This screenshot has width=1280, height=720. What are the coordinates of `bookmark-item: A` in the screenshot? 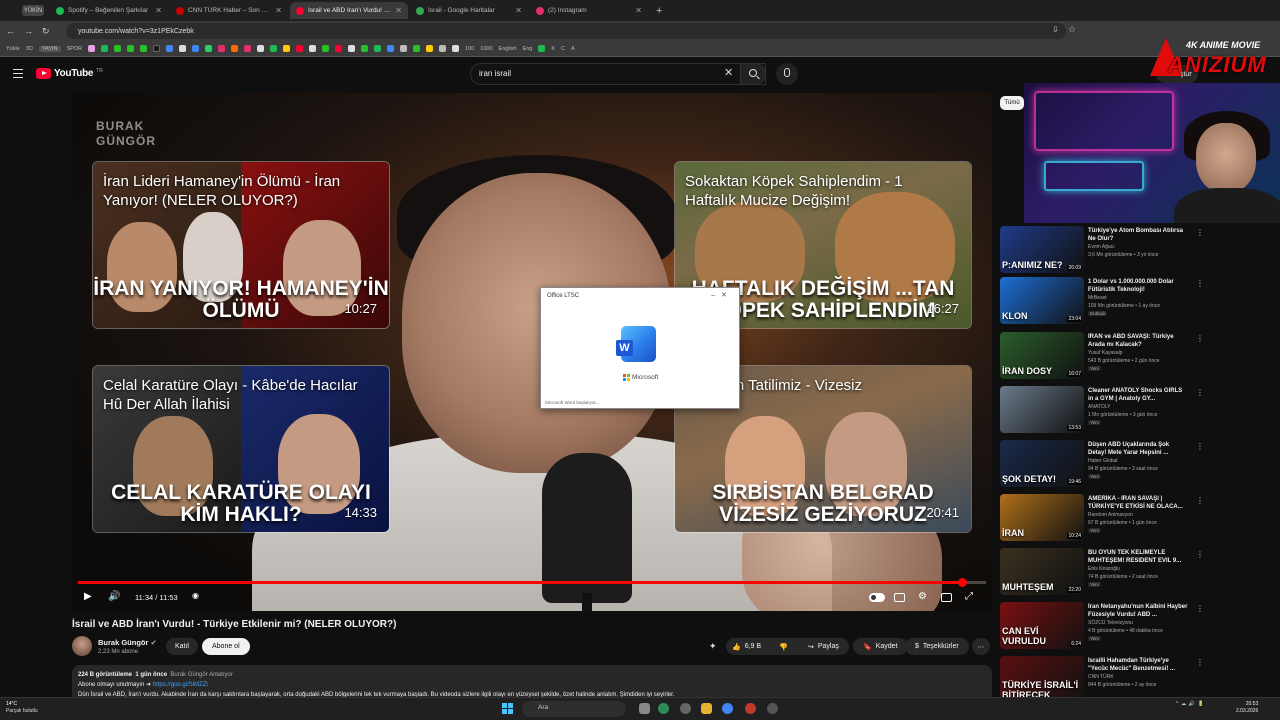 It's located at (573, 49).